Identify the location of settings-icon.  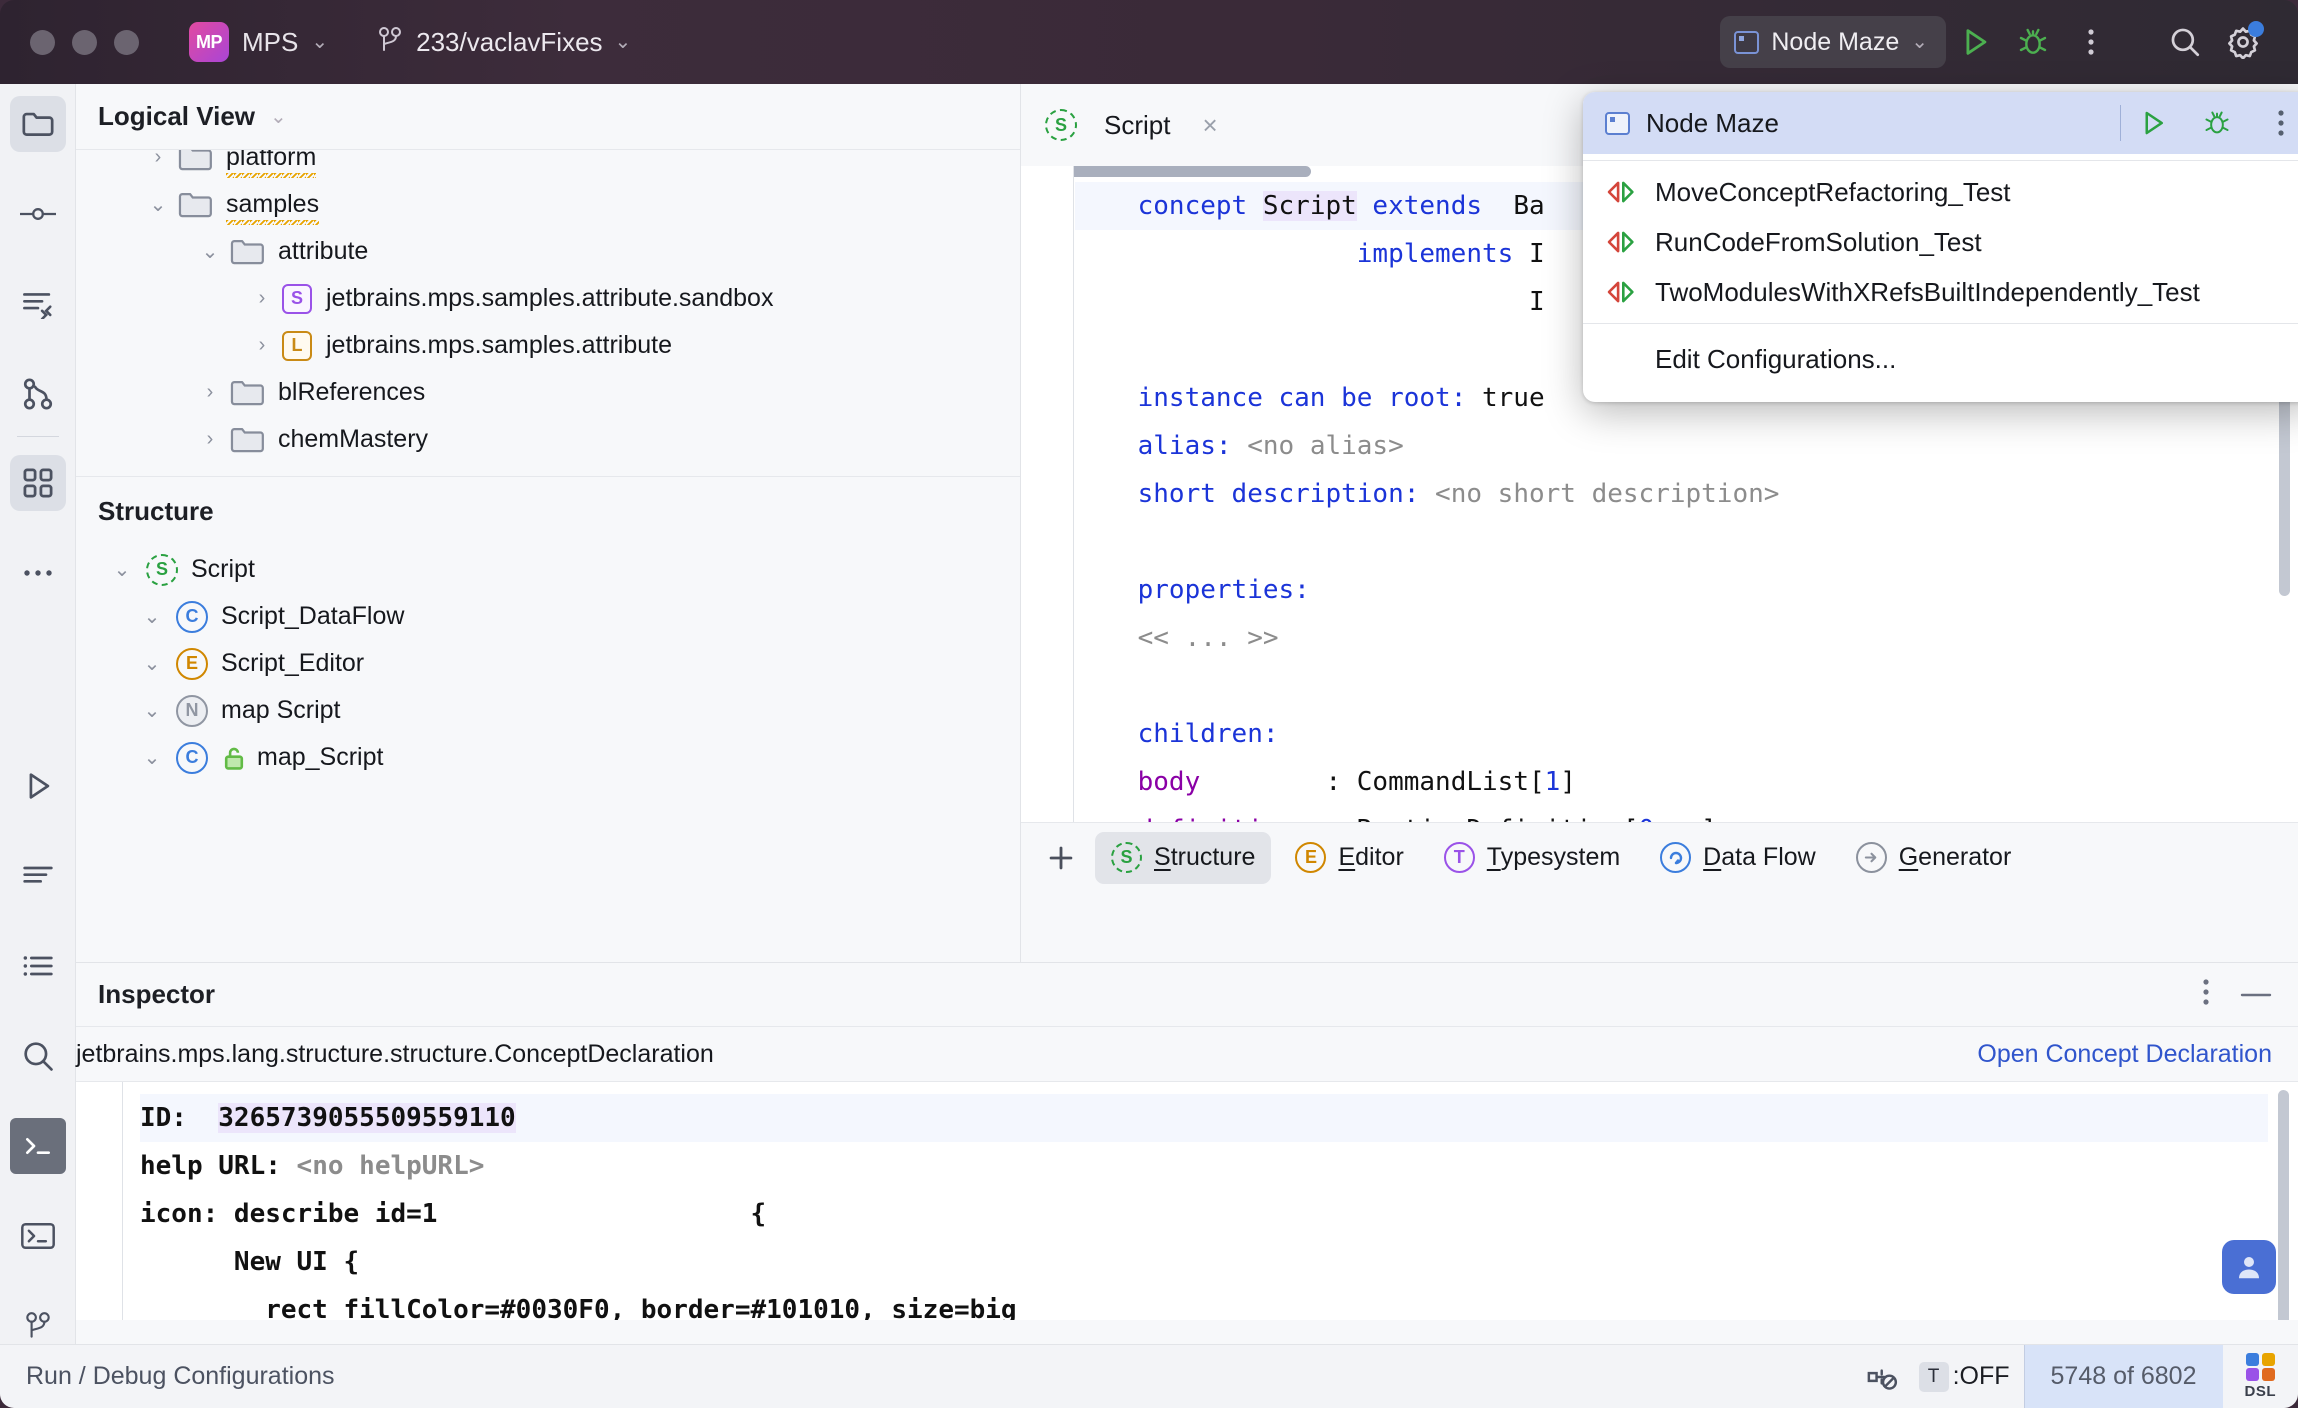
(2243, 42).